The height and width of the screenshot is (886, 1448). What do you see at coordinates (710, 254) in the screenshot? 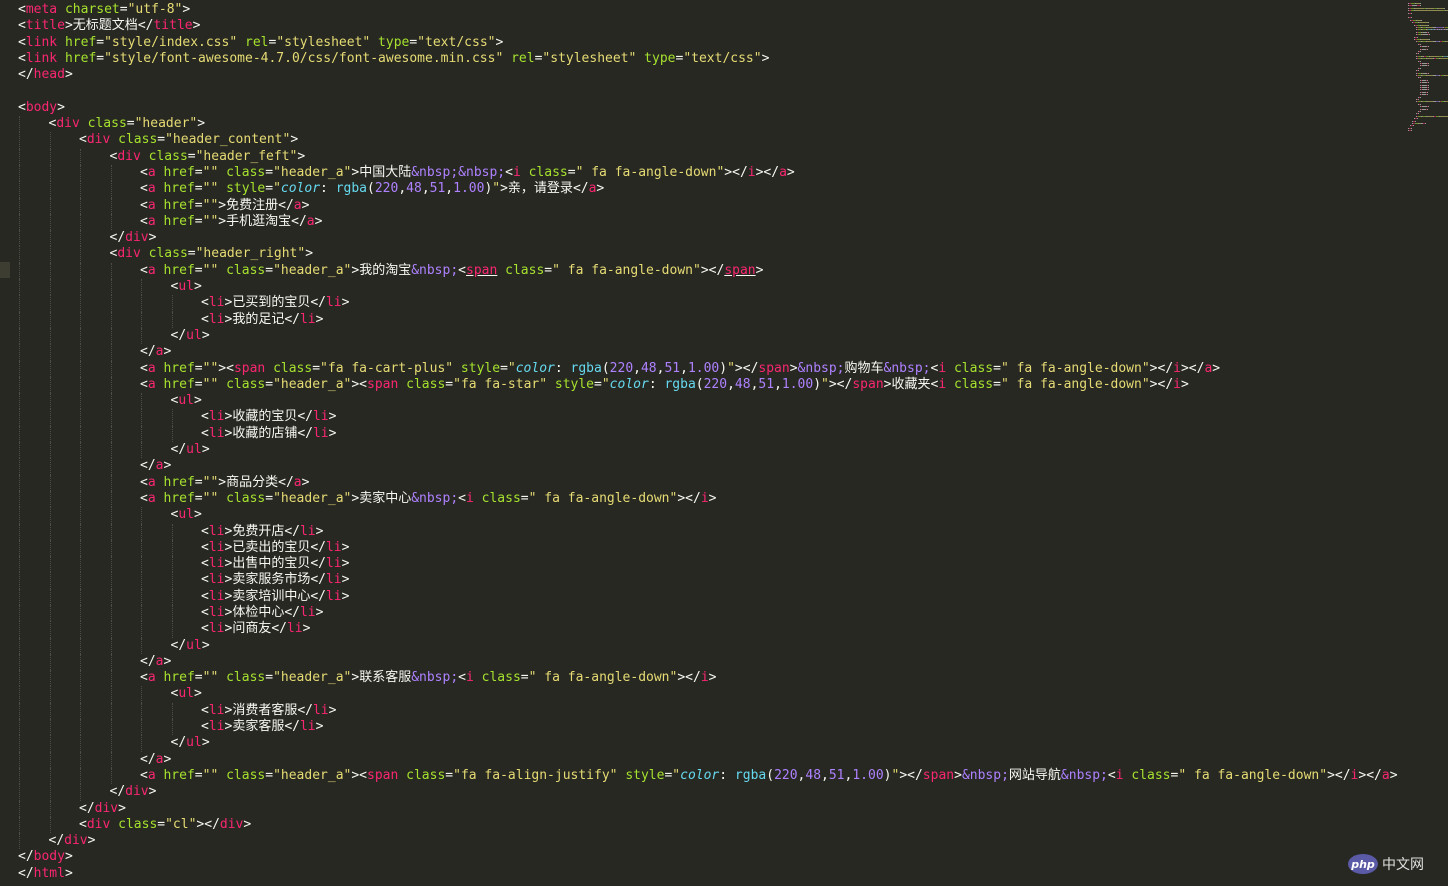
I see `code-line: <div class="header_right">` at bounding box center [710, 254].